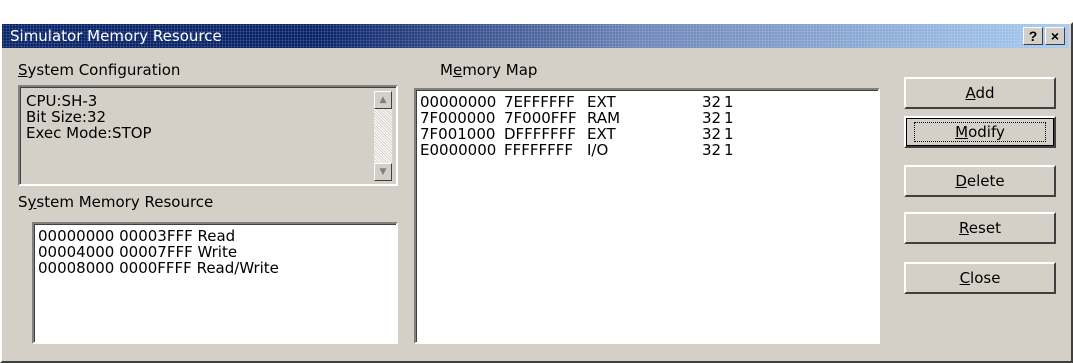 The image size is (1073, 363). Describe the element at coordinates (158, 268) in the screenshot. I see `list-item: 00008000 0000FFFF Read/Write` at that location.